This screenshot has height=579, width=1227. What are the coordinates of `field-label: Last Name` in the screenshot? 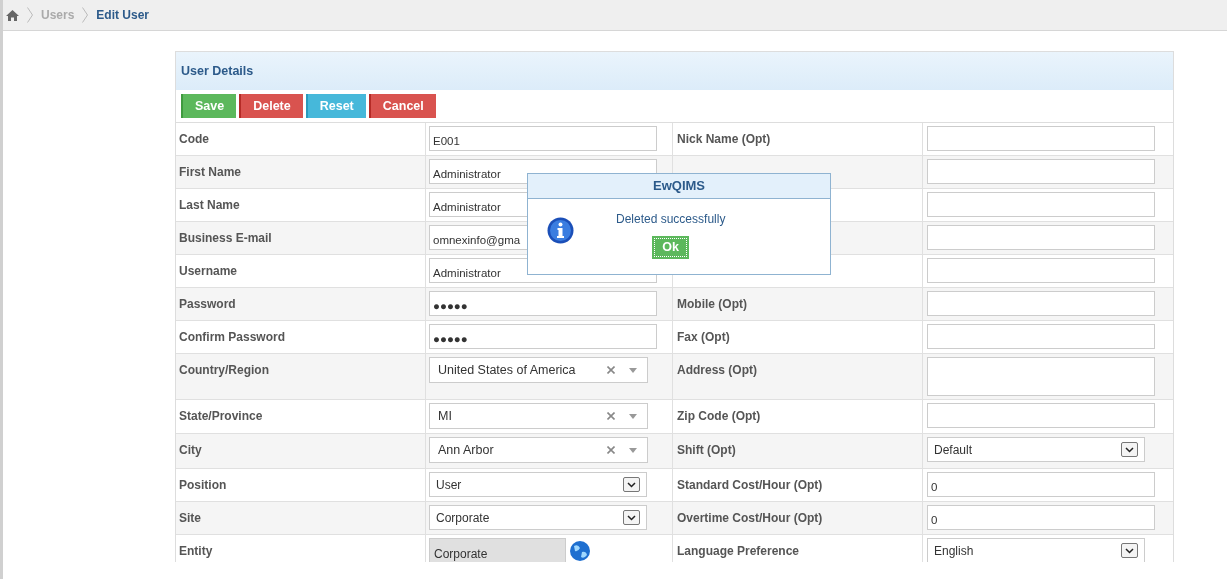 It's located at (209, 205).